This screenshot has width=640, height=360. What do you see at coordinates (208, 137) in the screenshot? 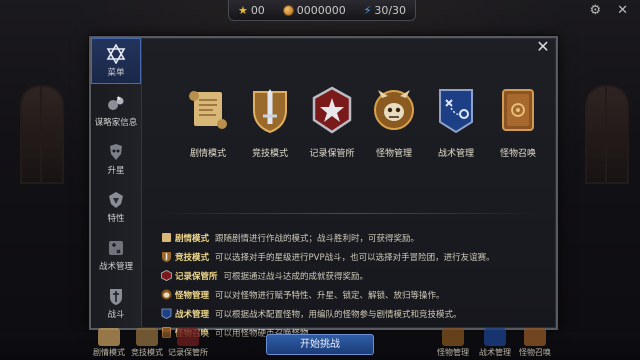
I see `mode-story: 剧情模式` at bounding box center [208, 137].